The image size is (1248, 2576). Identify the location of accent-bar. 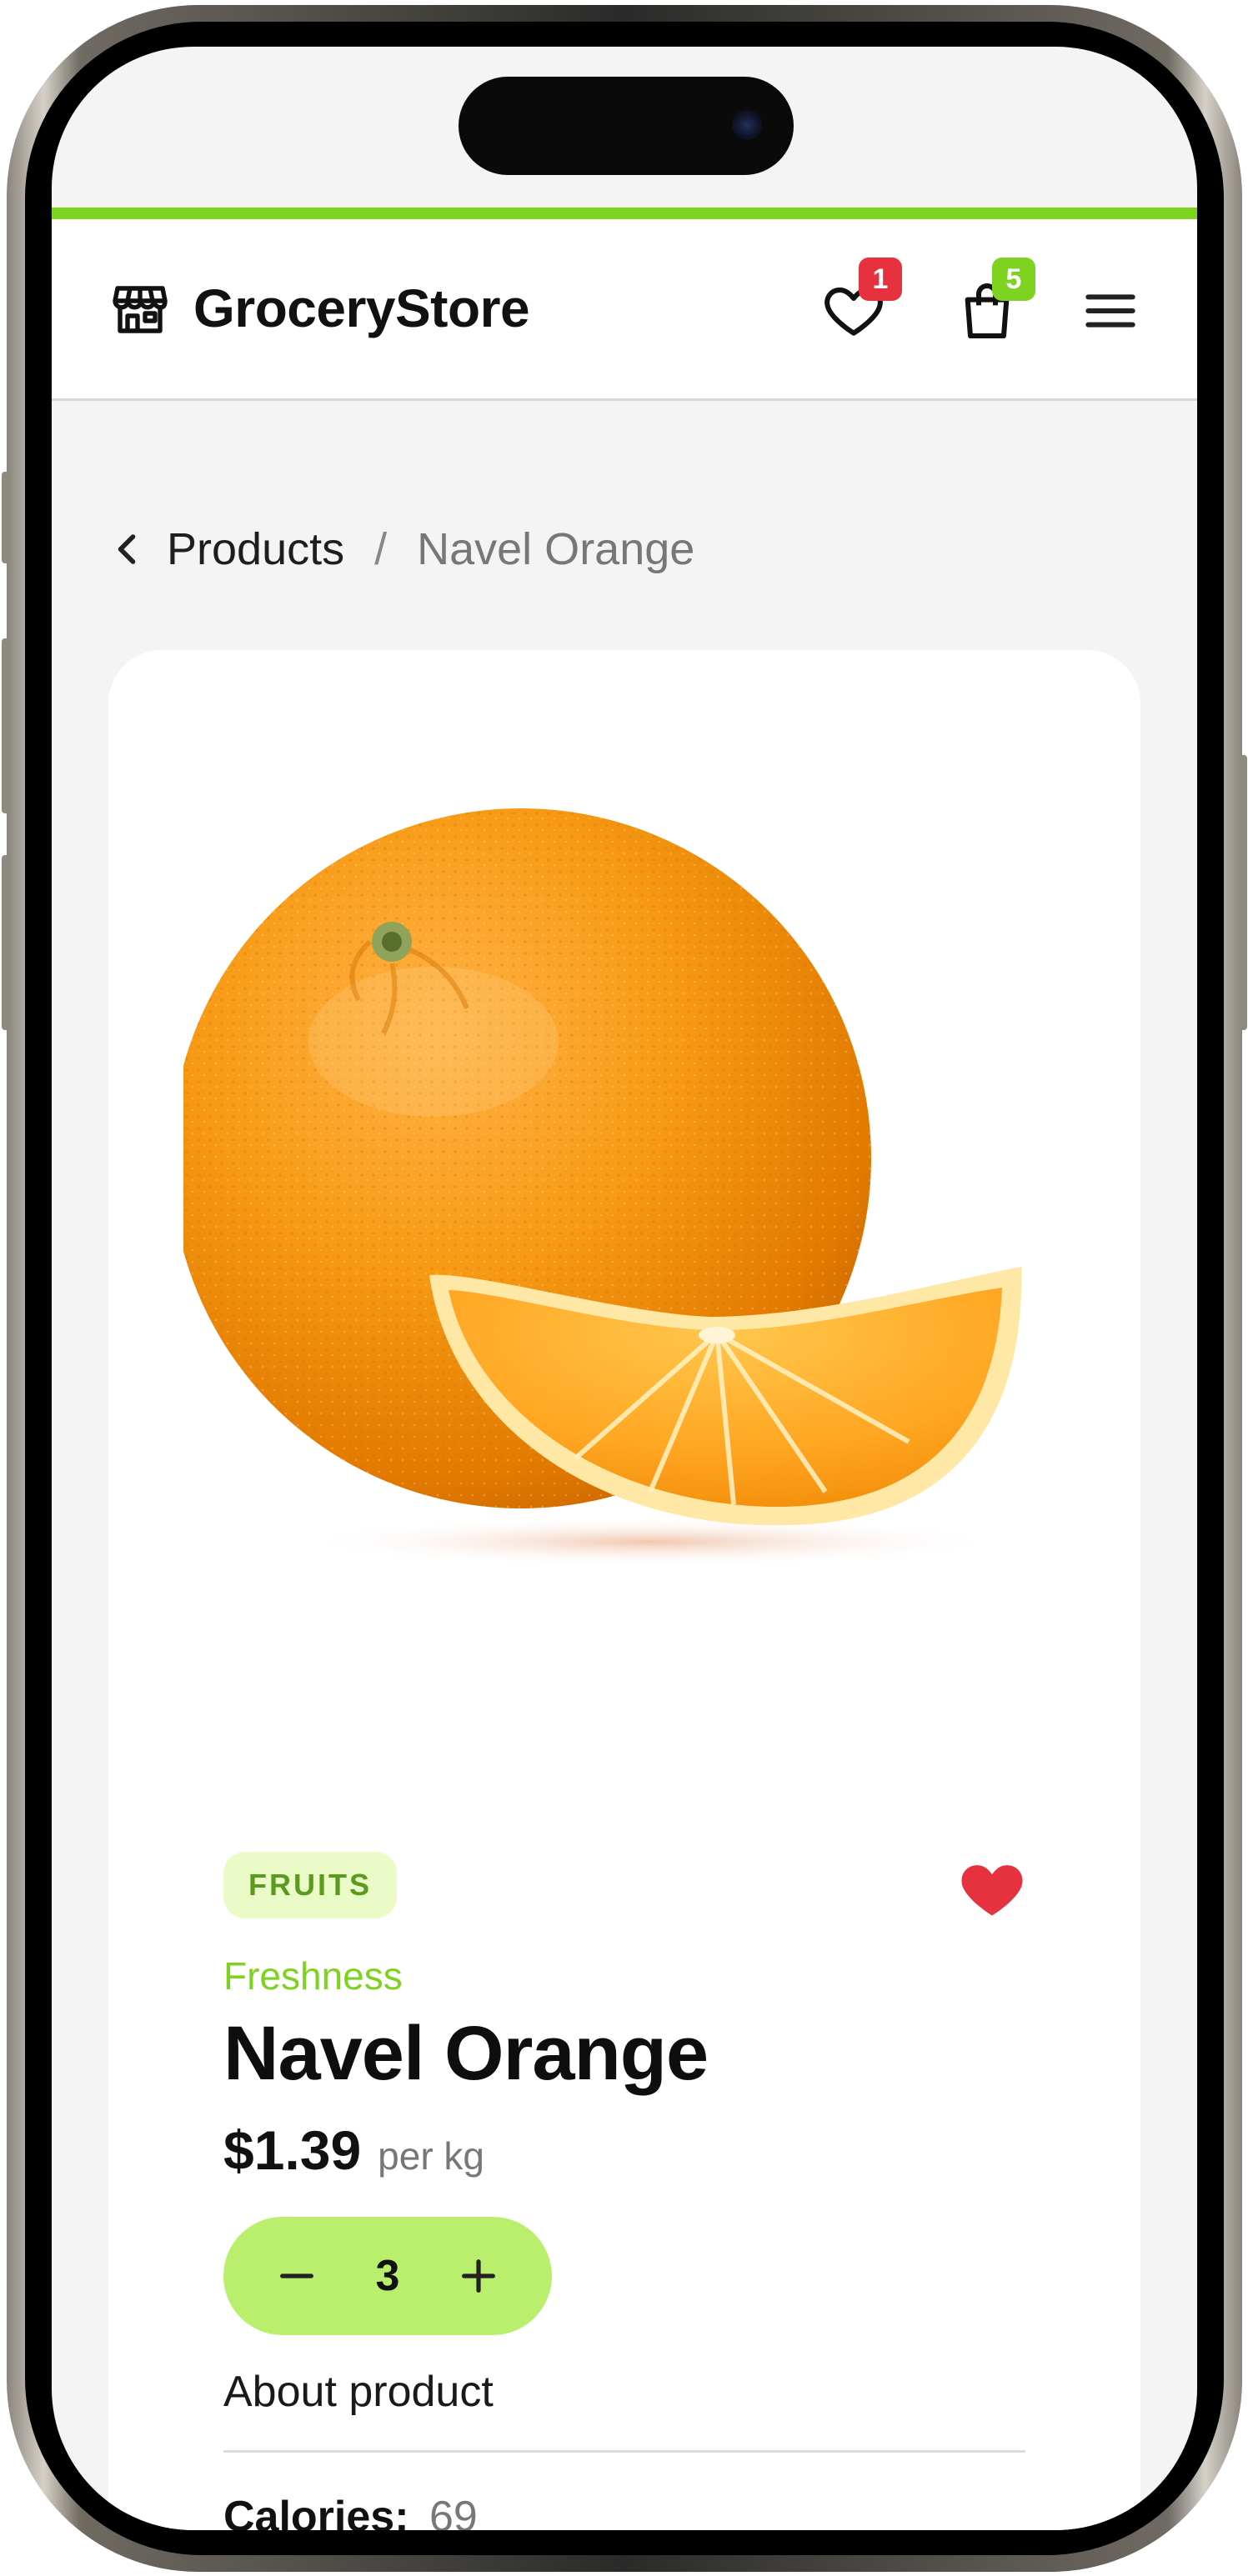
(624, 214).